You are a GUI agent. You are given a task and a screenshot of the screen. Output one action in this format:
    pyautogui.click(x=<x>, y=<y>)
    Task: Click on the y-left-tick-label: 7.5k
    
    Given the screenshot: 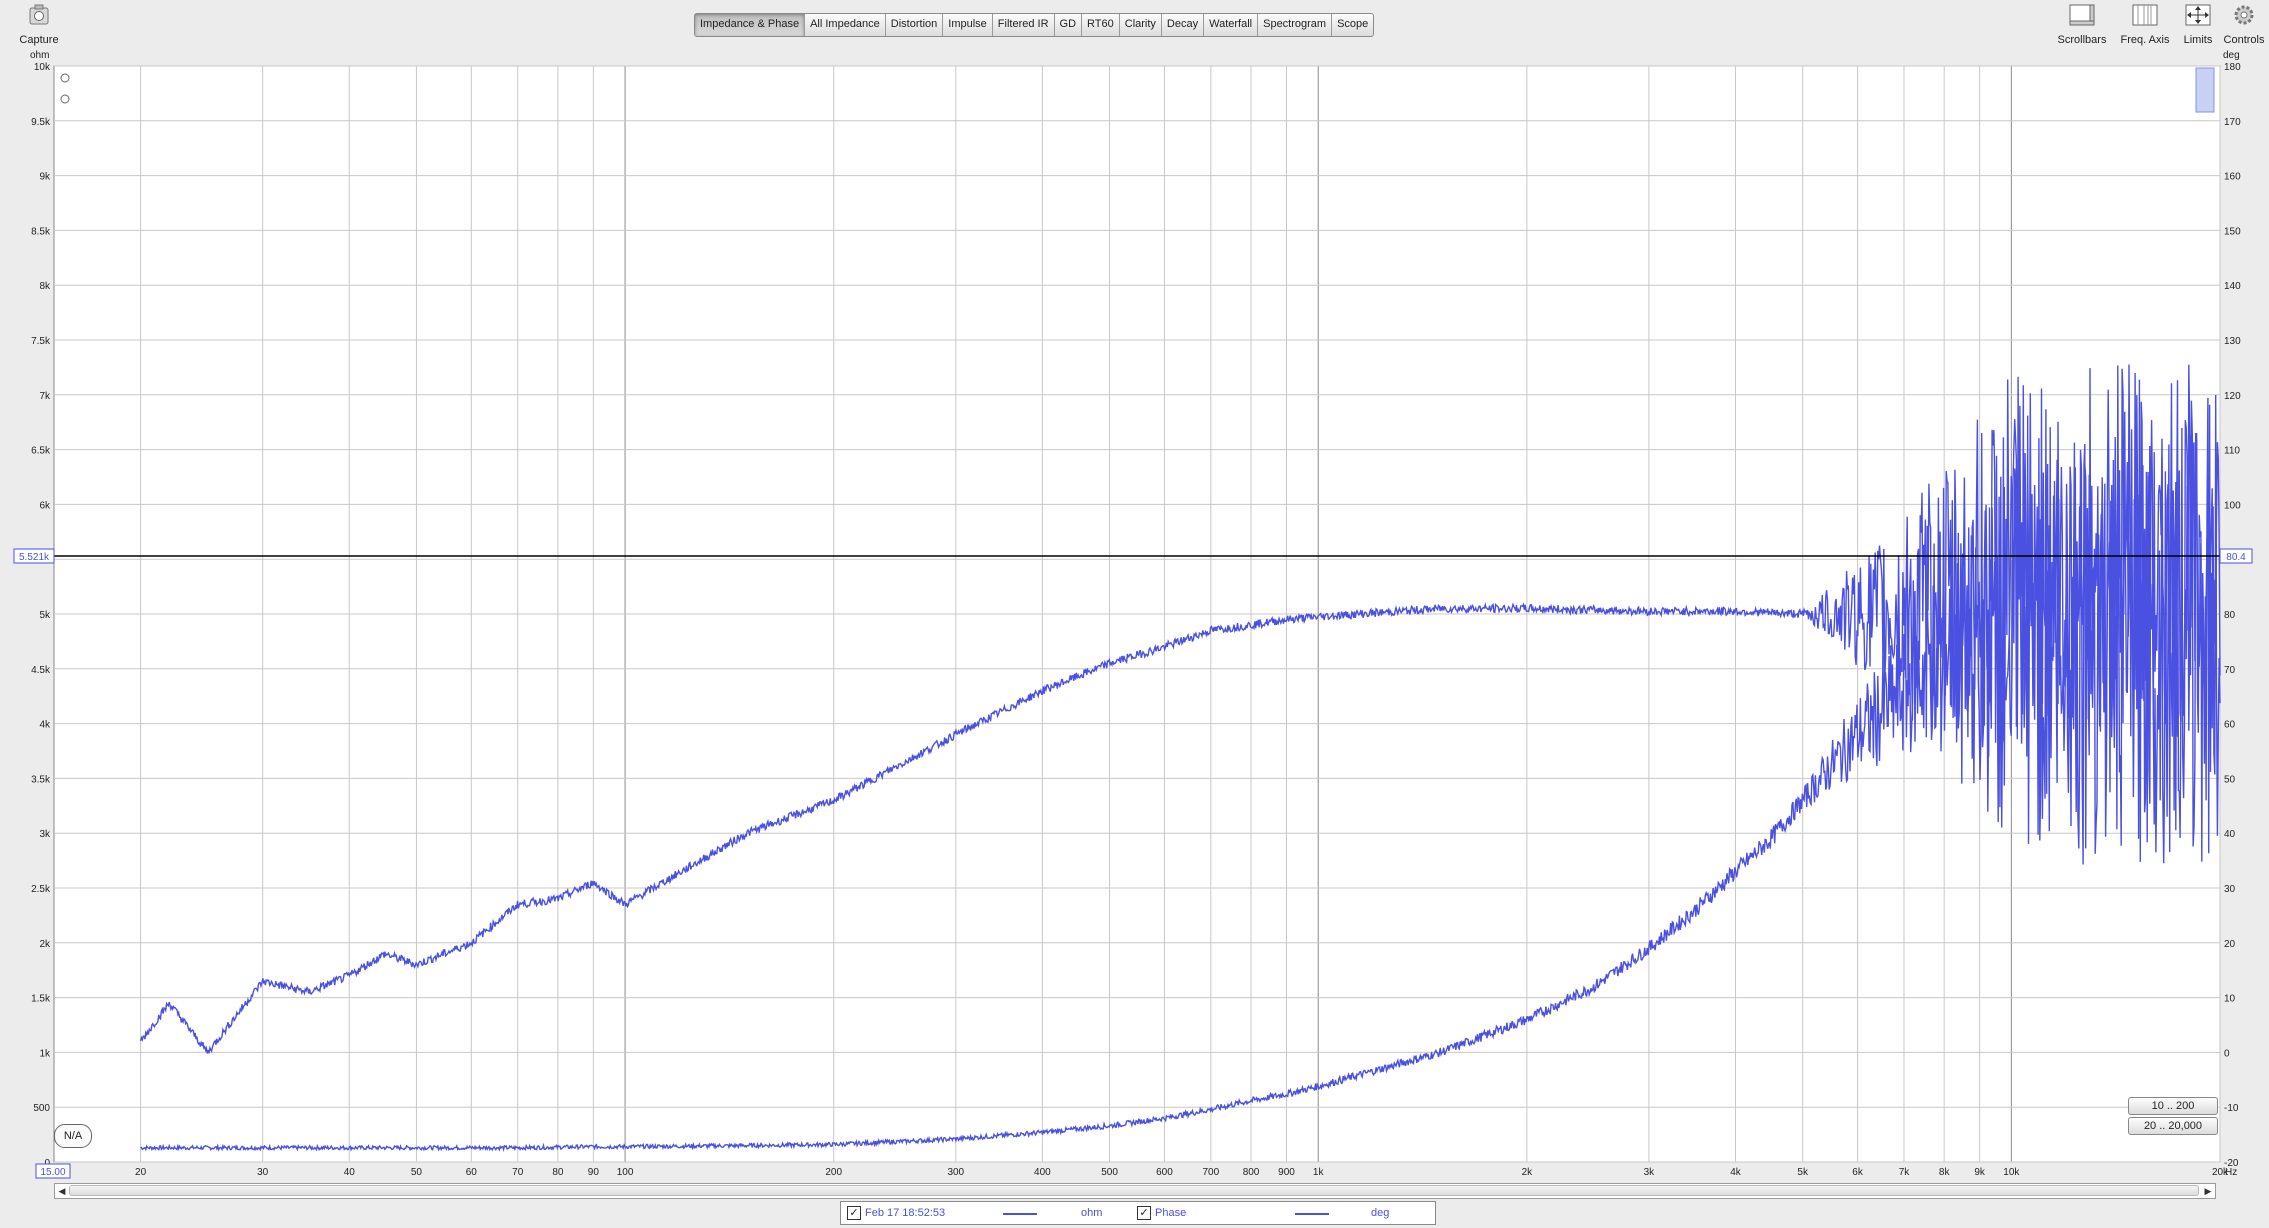 What is the action you would take?
    pyautogui.click(x=41, y=341)
    